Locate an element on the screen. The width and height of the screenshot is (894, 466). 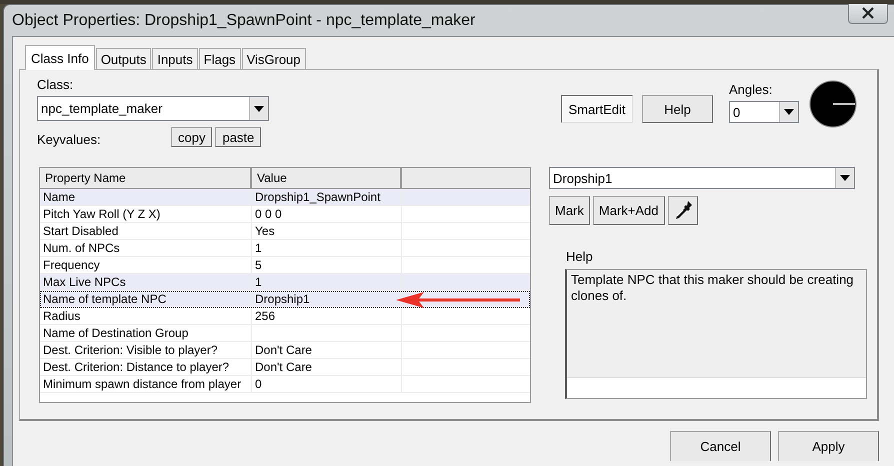
window-title: Object Properties: Dropship1_SpawnPoint - npc_template_maker is located at coordinates (244, 21).